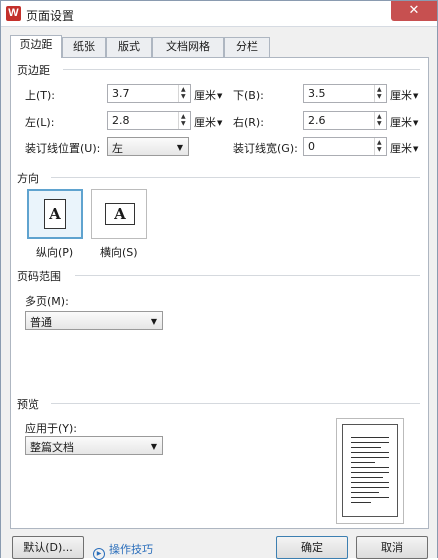 This screenshot has height=560, width=438. Describe the element at coordinates (345, 93) in the screenshot. I see `bottom-margin-spinner: 3.5 ▲ ▼` at that location.